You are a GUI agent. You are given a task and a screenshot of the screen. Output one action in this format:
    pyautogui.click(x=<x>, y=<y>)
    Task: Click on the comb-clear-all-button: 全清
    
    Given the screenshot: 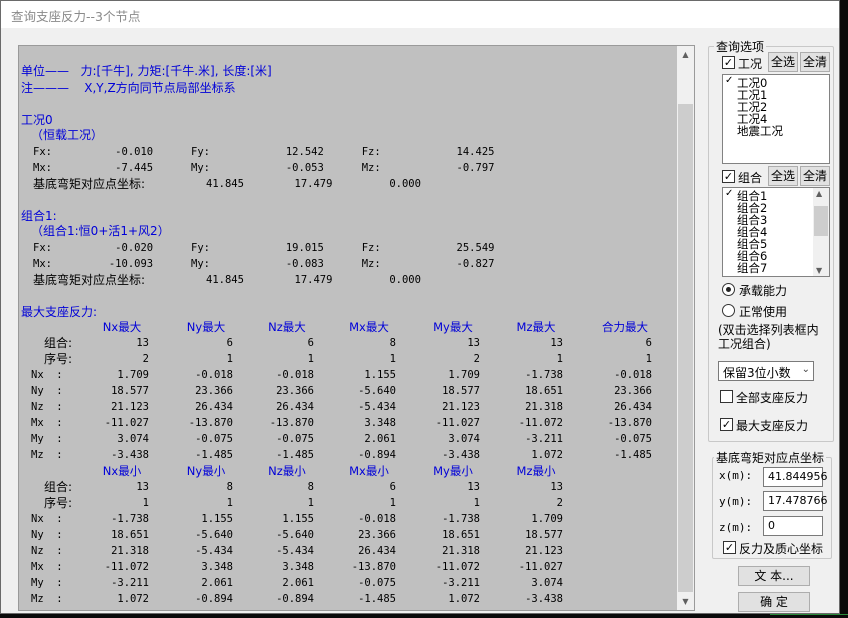 What is the action you would take?
    pyautogui.click(x=815, y=176)
    